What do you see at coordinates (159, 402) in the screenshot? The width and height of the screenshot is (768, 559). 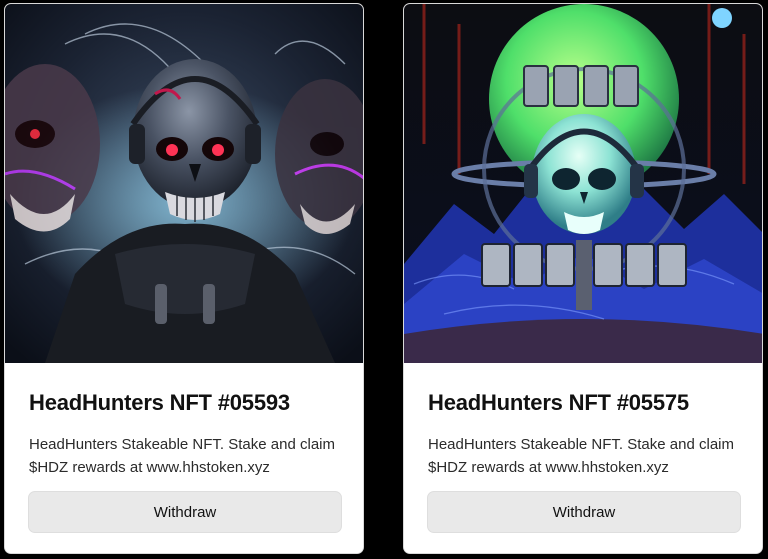 I see `nft-title: HeadHunters NFT #05593` at bounding box center [159, 402].